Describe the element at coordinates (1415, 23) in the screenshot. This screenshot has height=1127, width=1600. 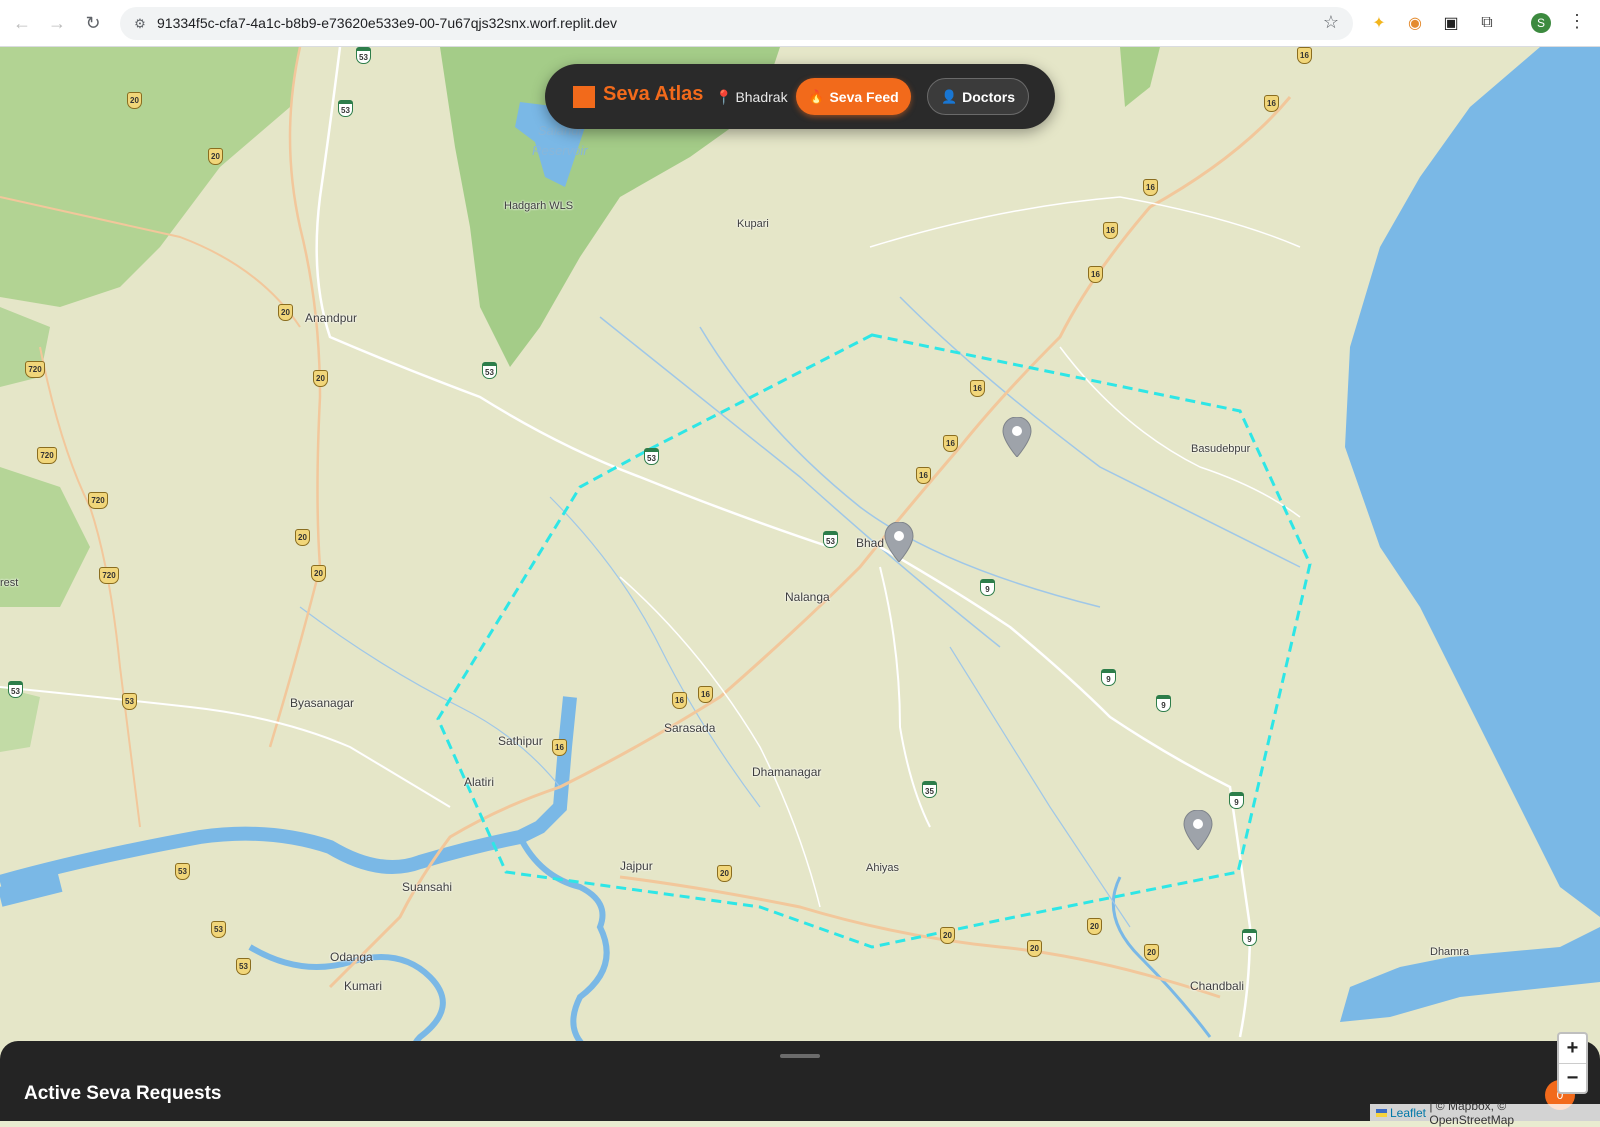
I see `extension-icon: ◉` at that location.